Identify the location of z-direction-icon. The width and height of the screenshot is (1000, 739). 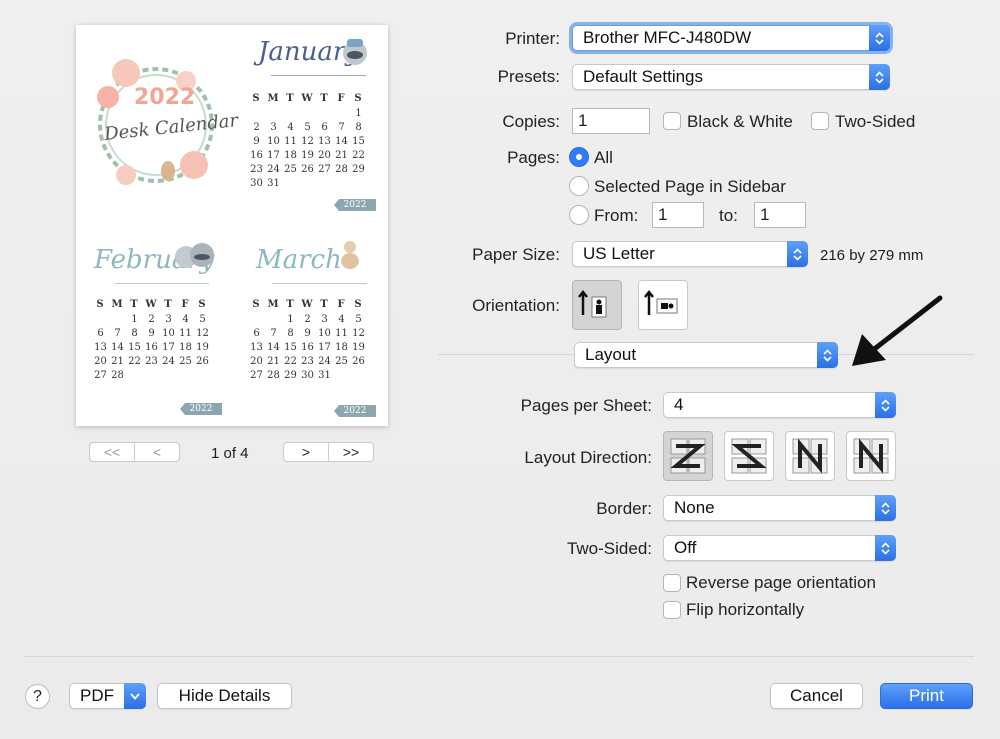
(688, 456).